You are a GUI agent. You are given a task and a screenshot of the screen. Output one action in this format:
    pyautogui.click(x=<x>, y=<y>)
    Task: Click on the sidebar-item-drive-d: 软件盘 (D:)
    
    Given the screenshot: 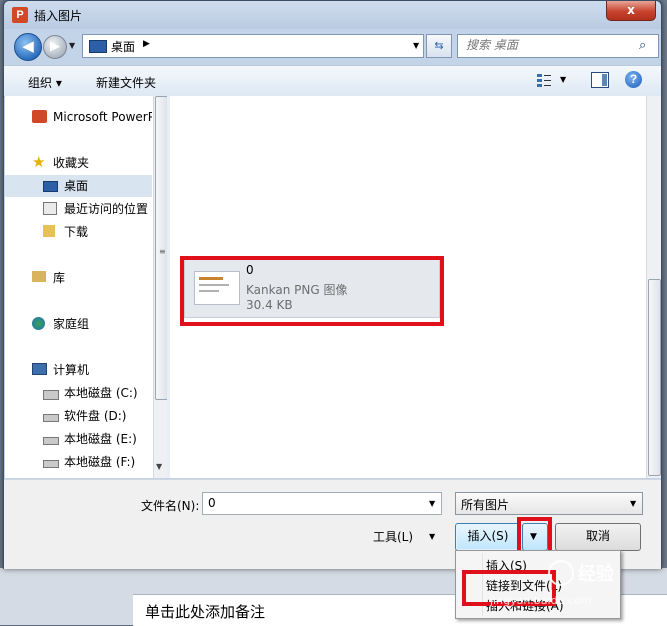 What is the action you would take?
    pyautogui.click(x=78, y=416)
    